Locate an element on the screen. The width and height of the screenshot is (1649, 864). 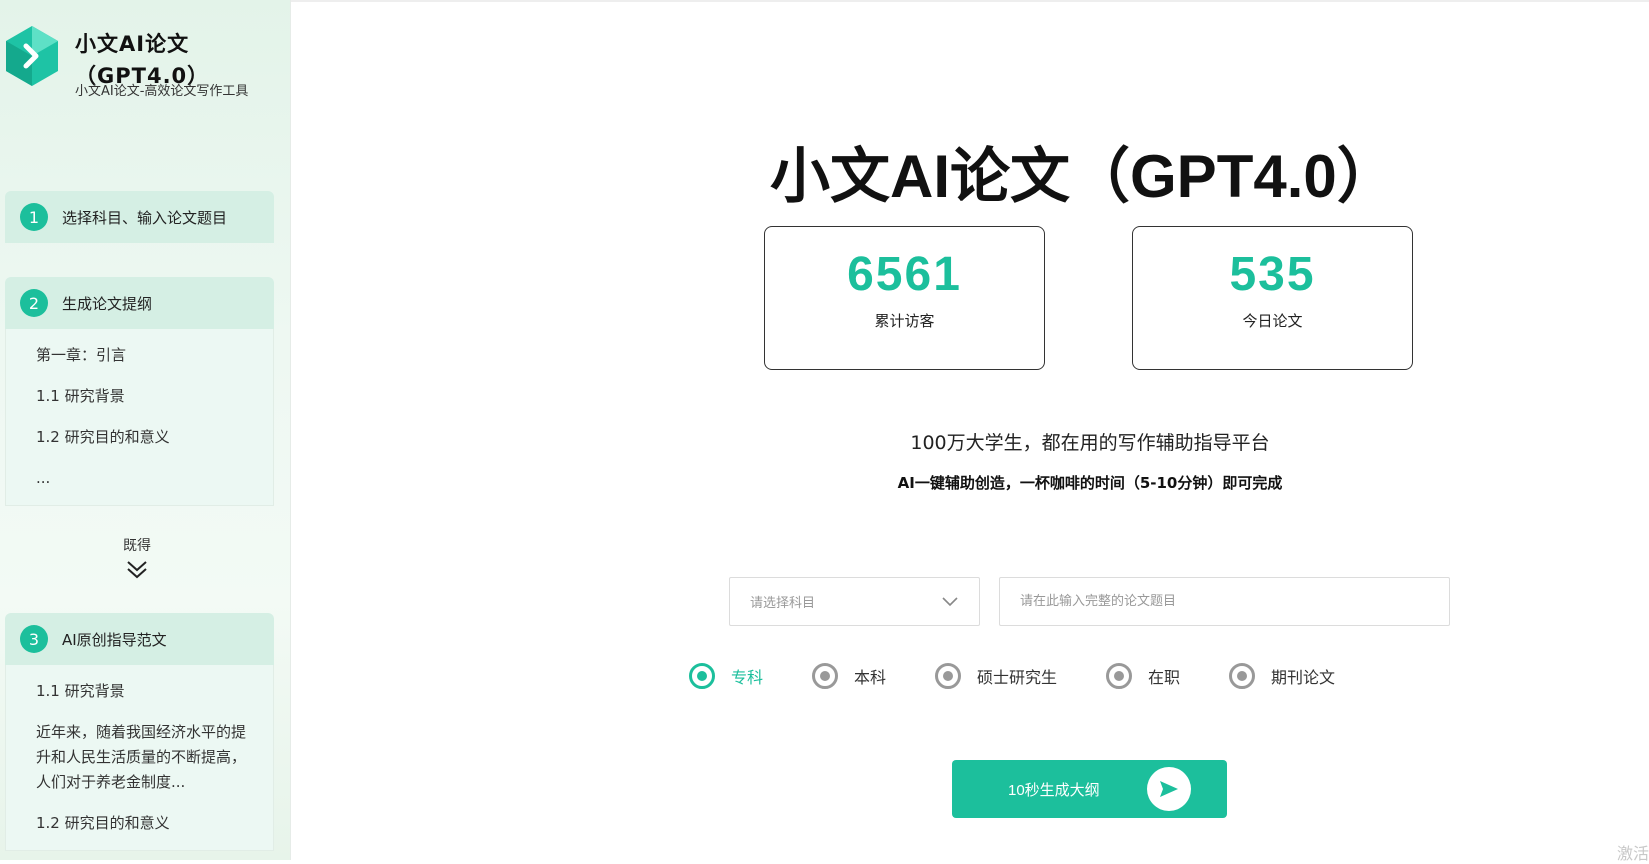
sub-tagline: AI一键辅助创造，一杯咖啡的时间（5-10分钟）即可完成 is located at coordinates (1090, 483).